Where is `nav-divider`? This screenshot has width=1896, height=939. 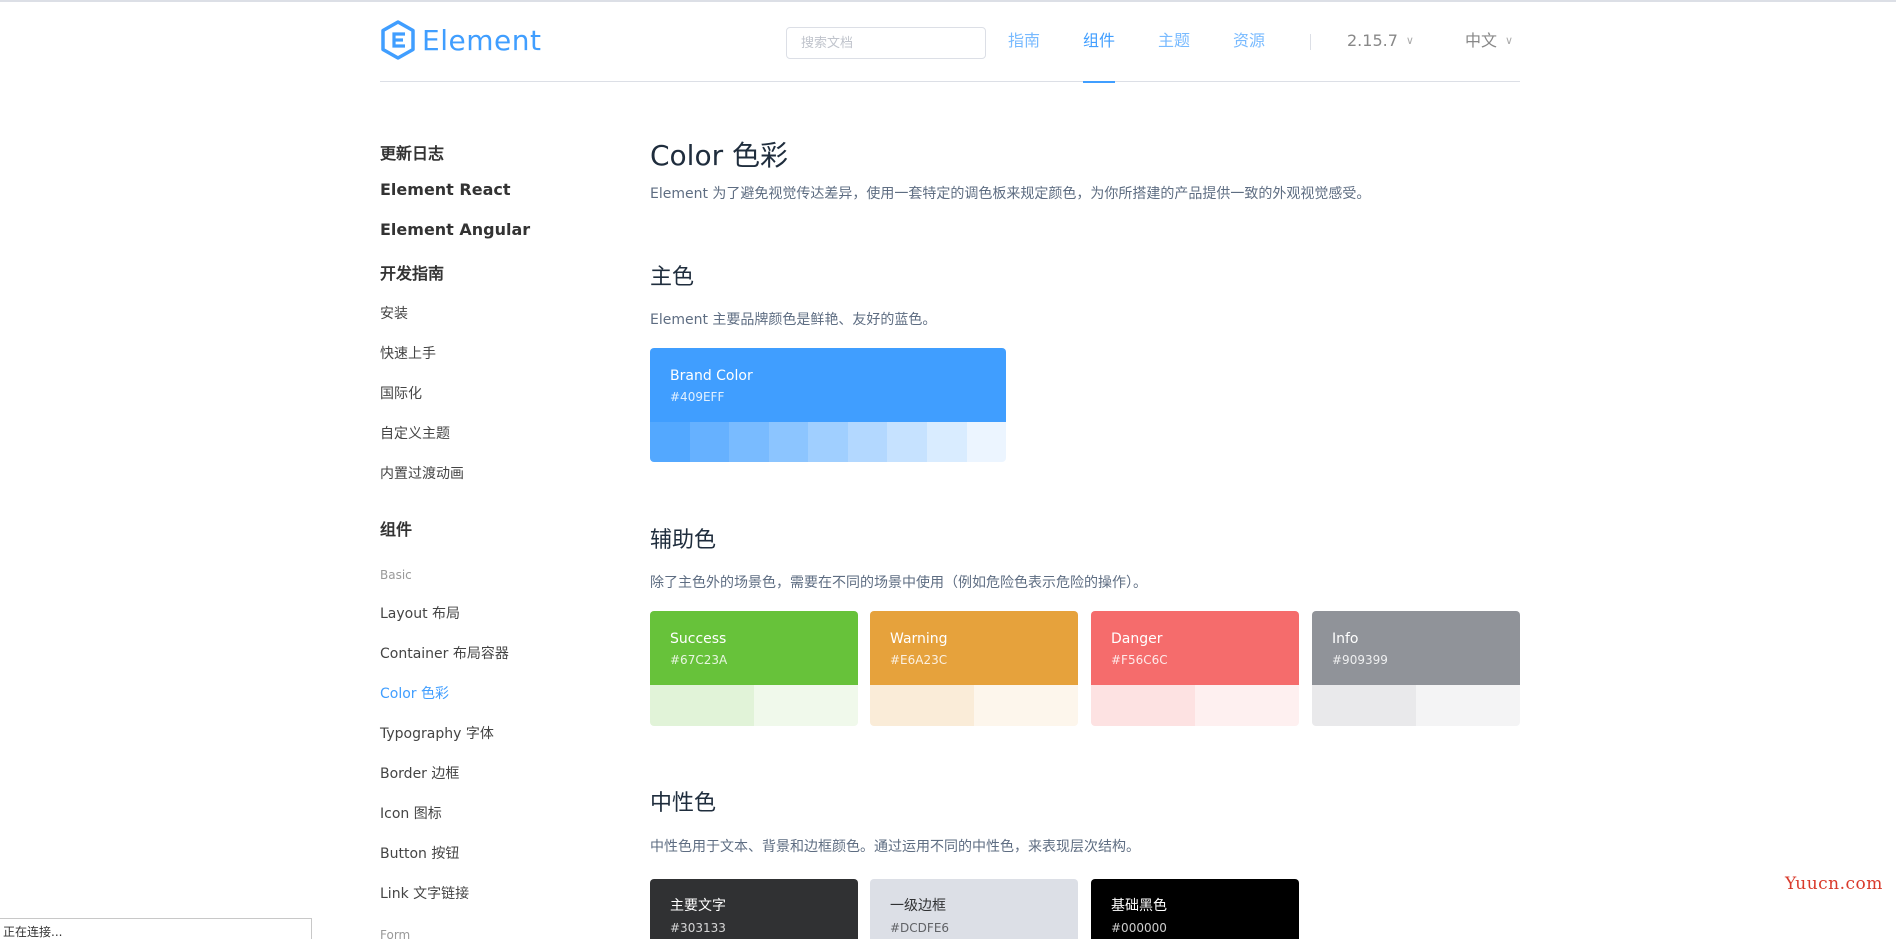 nav-divider is located at coordinates (1310, 42).